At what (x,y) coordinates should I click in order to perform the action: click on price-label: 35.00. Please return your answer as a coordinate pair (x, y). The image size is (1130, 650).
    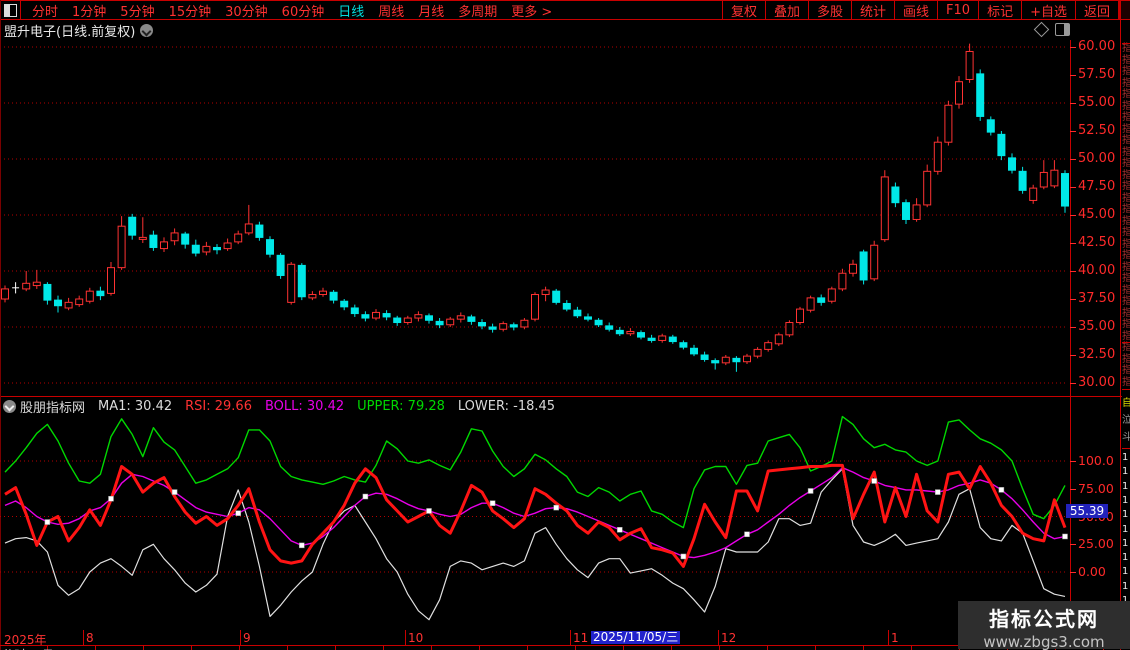
    Looking at the image, I should click on (1097, 326).